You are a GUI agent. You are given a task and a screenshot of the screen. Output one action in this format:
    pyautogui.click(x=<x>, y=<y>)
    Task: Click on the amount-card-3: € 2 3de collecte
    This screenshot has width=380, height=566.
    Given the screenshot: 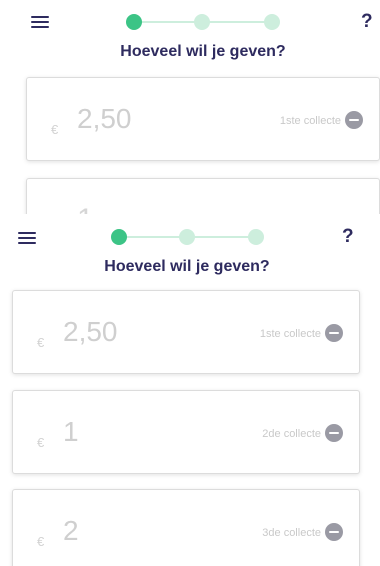 What is the action you would take?
    pyautogui.click(x=186, y=527)
    